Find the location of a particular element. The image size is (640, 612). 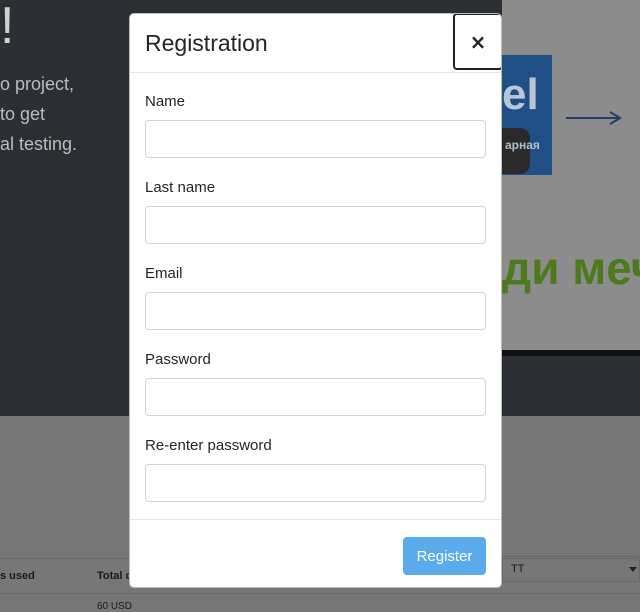

password-label: Password is located at coordinates (178, 359).